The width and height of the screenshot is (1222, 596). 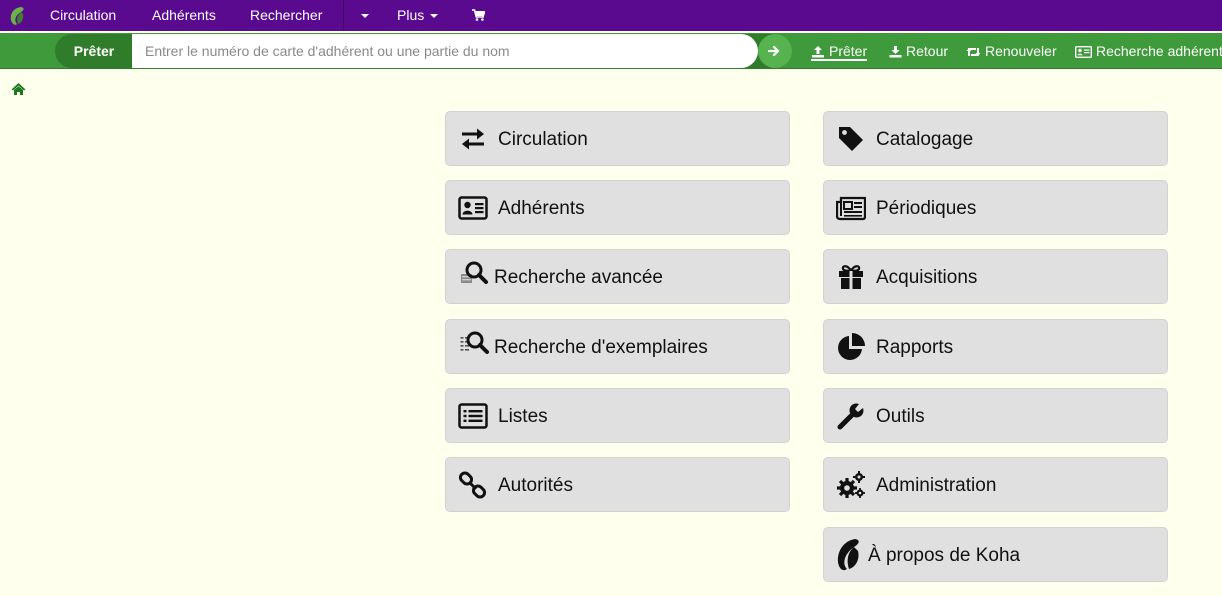 I want to click on download-icon, so click(x=895, y=52).